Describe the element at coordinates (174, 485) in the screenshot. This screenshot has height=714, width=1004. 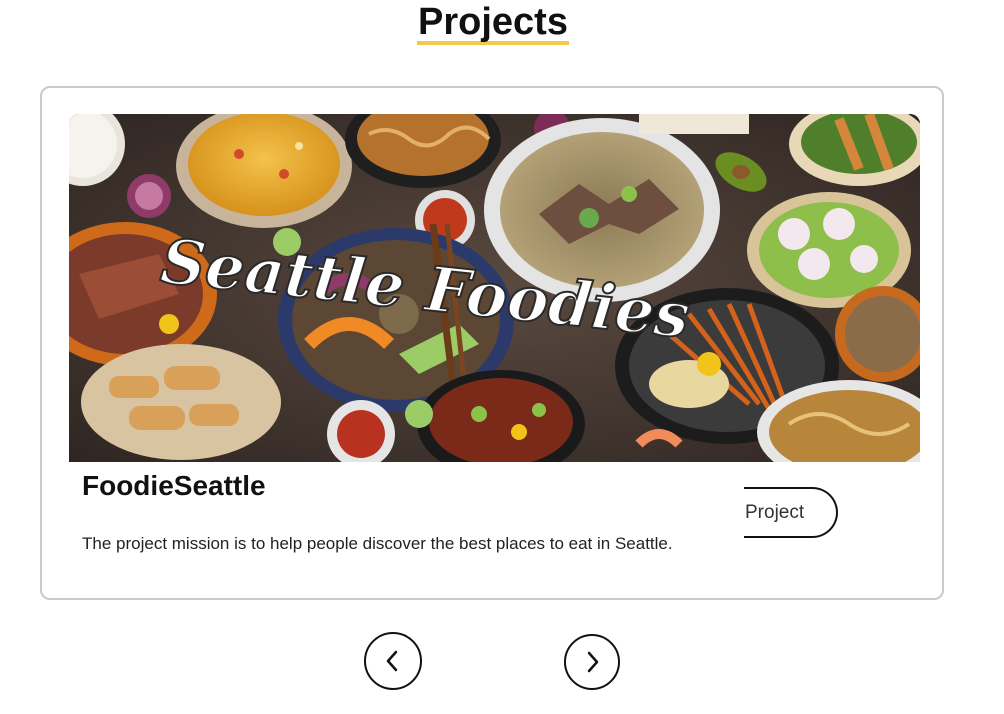
I see `project-title: FoodieSeattle` at that location.